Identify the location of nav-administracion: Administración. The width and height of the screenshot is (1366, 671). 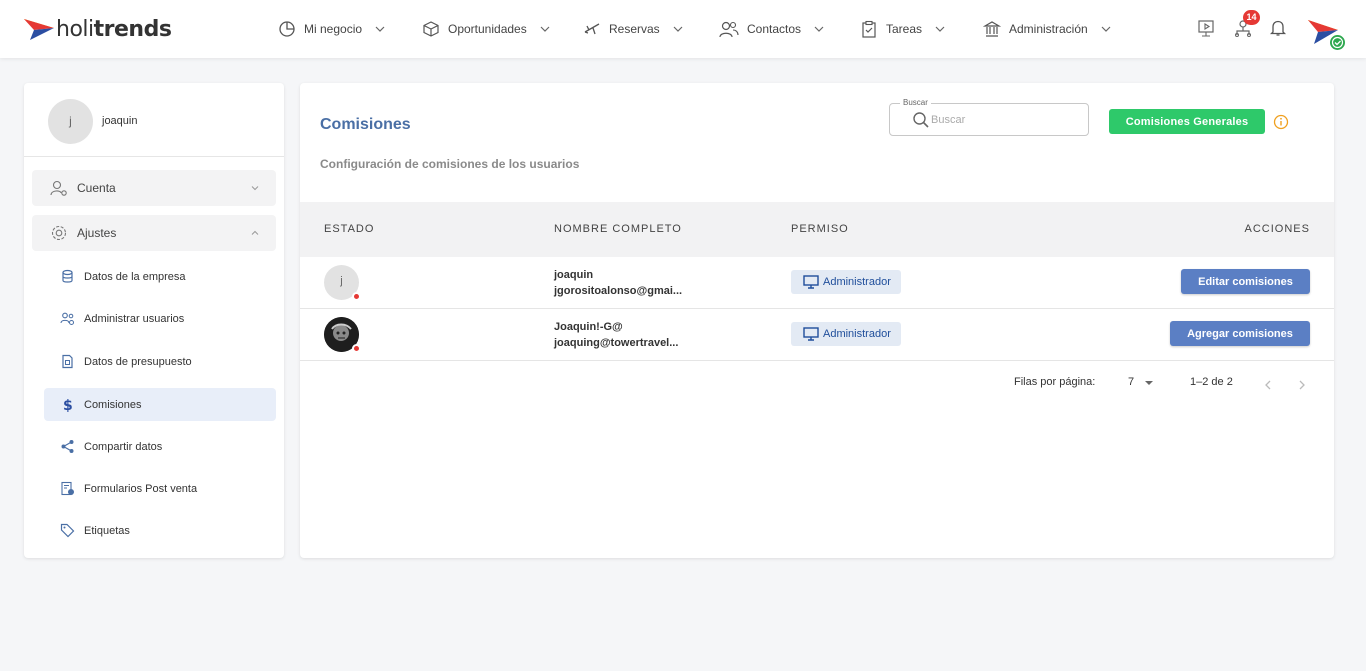
(1047, 29).